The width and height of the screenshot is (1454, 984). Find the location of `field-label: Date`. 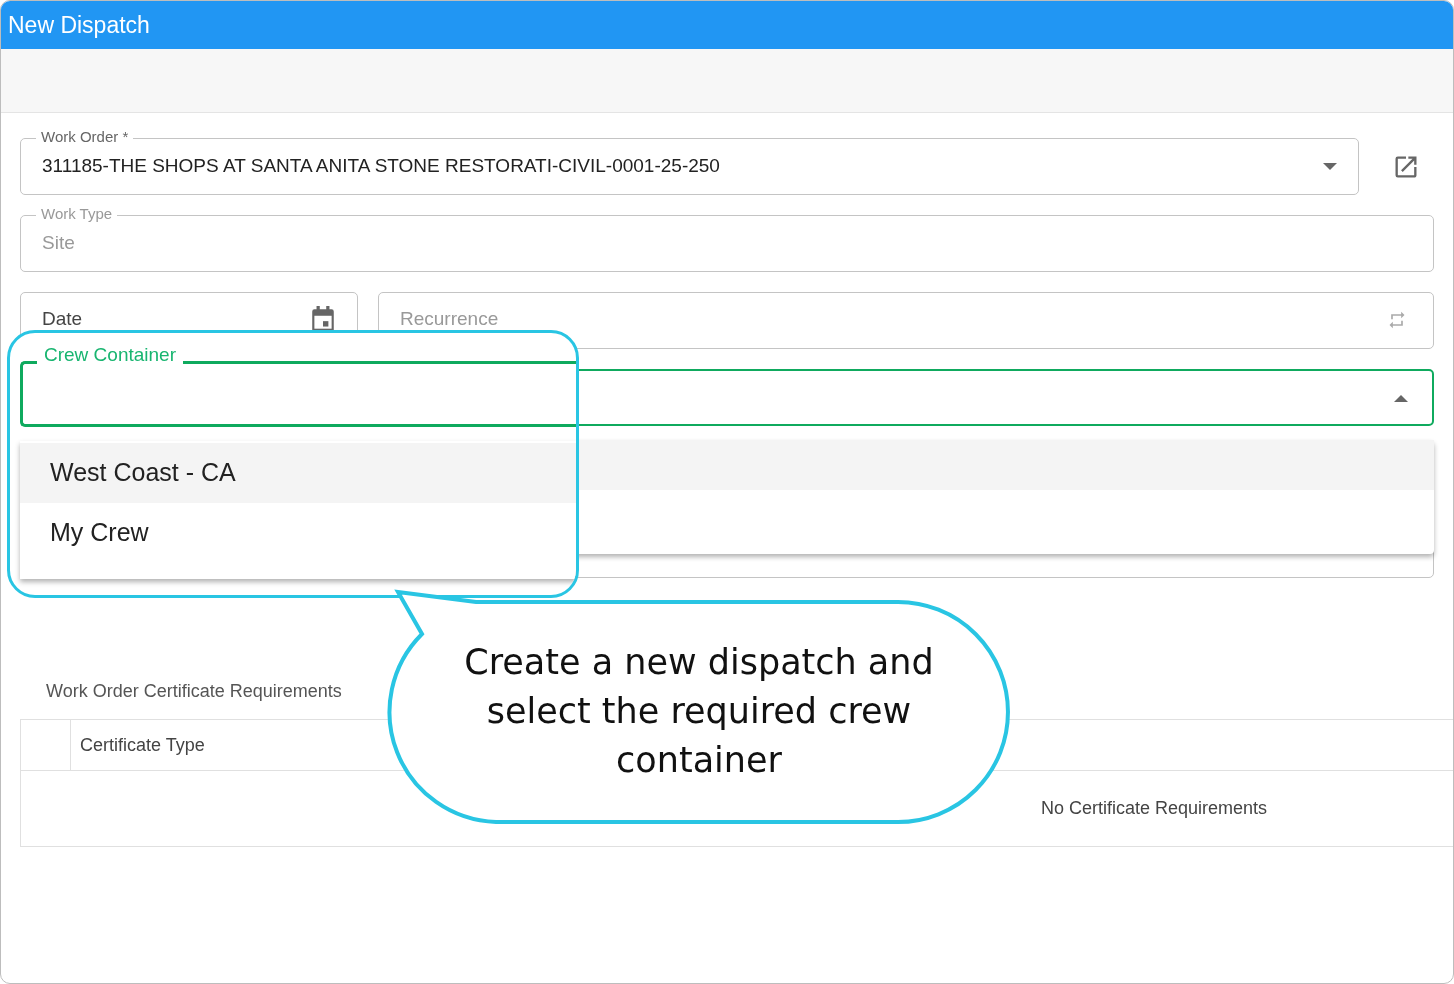

field-label: Date is located at coordinates (63, 319).